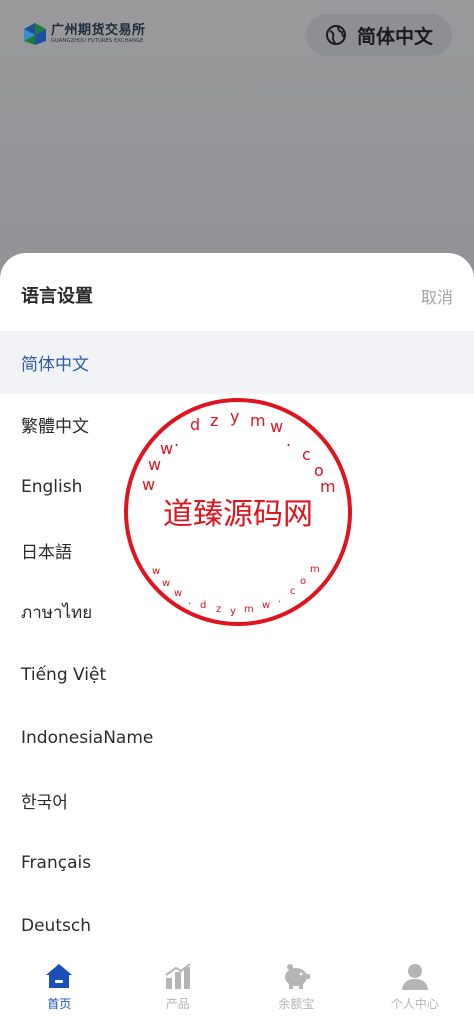 This screenshot has height=1024, width=474. I want to click on tab-products: 产品, so click(178, 987).